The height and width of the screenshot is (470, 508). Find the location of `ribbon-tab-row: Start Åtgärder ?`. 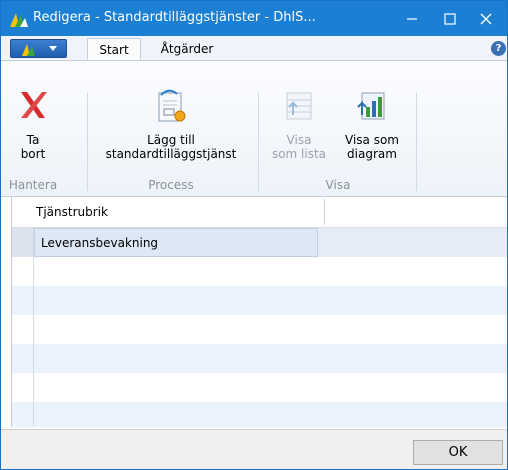

ribbon-tab-row: Start Åtgärder ? is located at coordinates (254, 48).